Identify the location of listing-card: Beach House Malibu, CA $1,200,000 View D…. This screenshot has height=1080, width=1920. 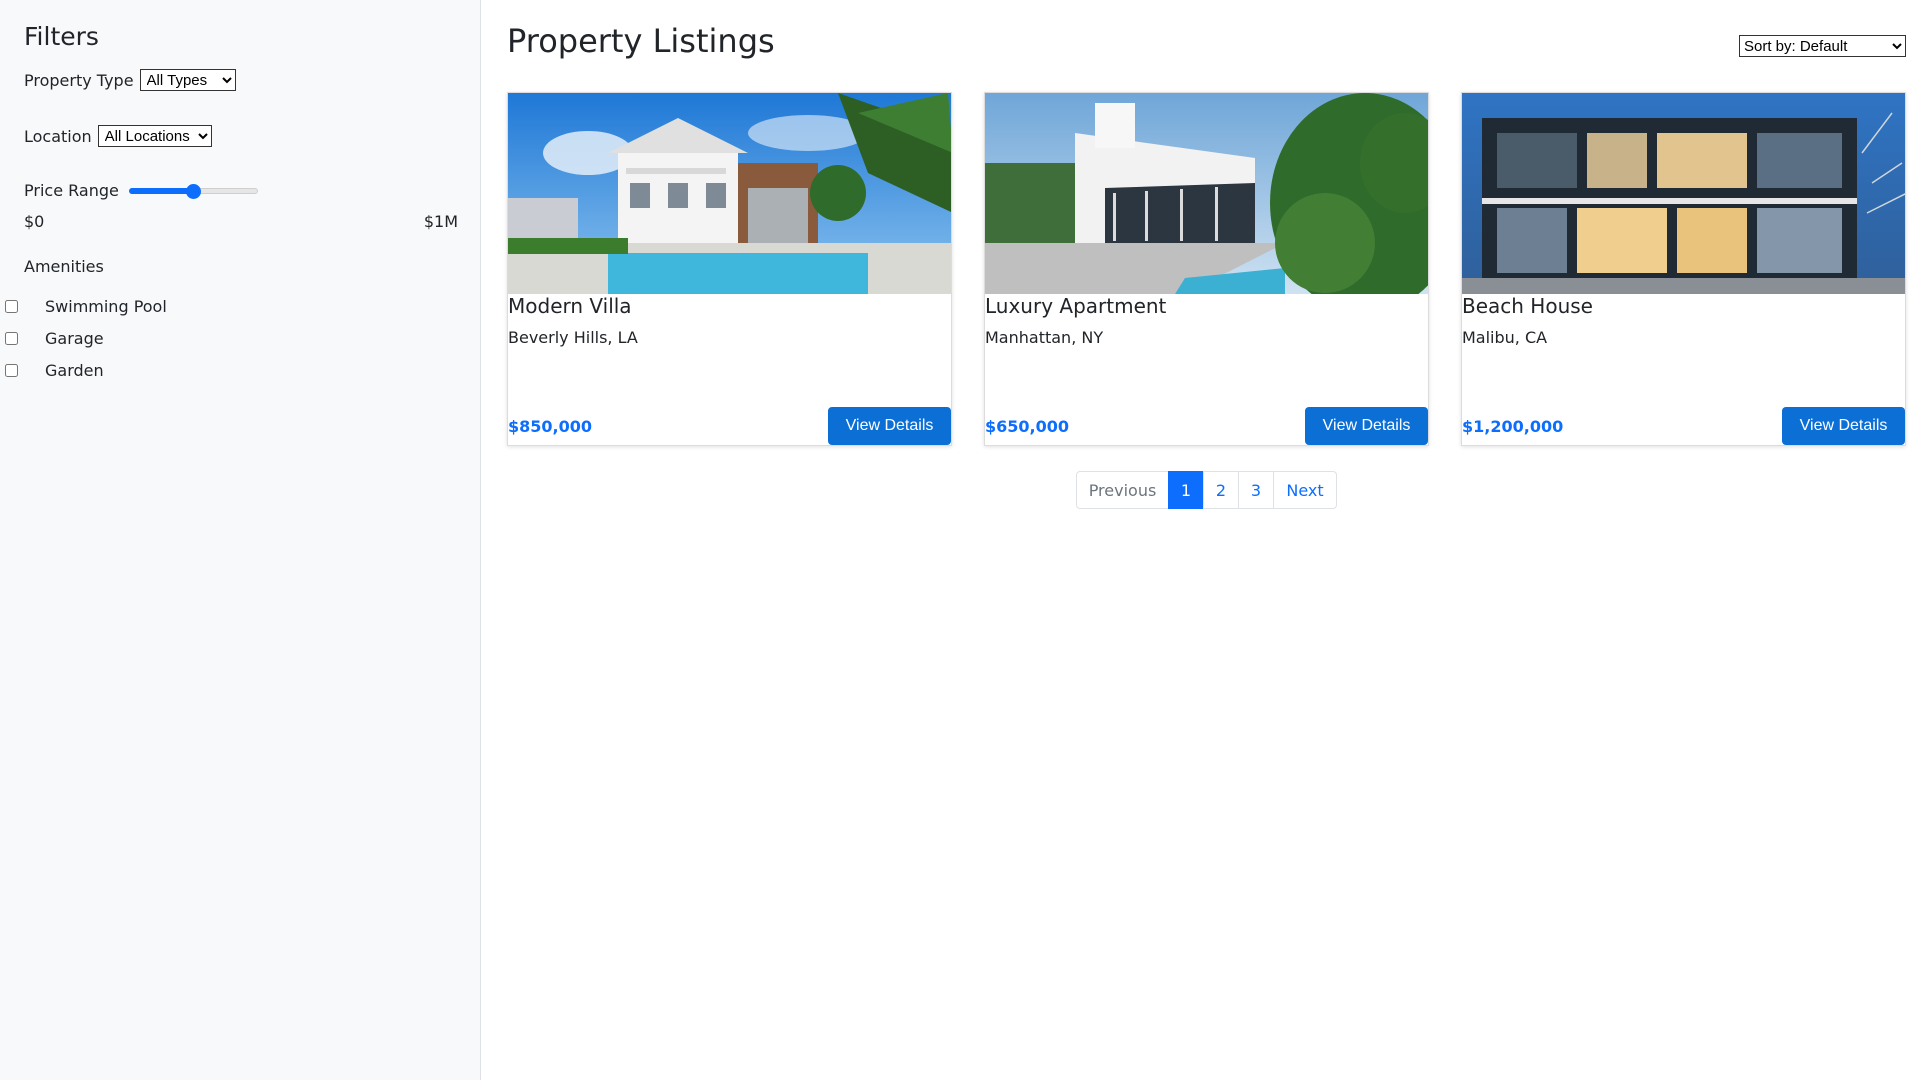
(1683, 269).